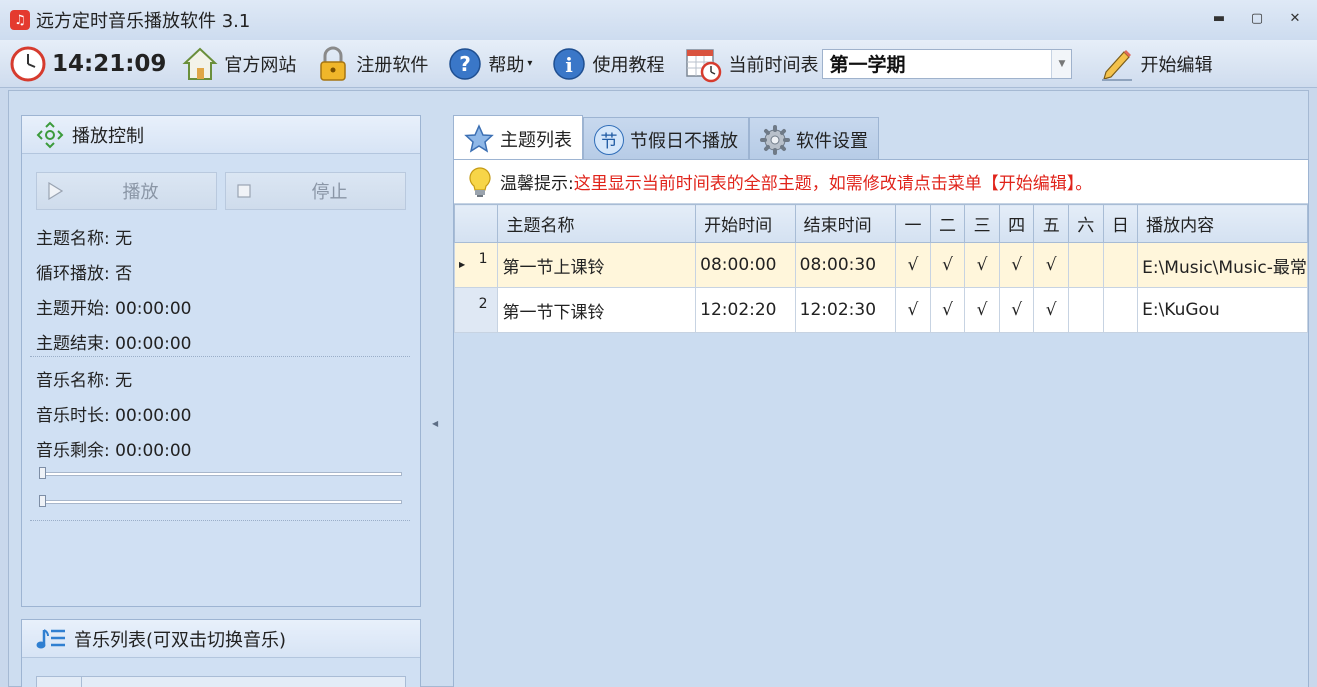 The height and width of the screenshot is (687, 1317). I want to click on tab-themes-label: 主题列表, so click(536, 140).